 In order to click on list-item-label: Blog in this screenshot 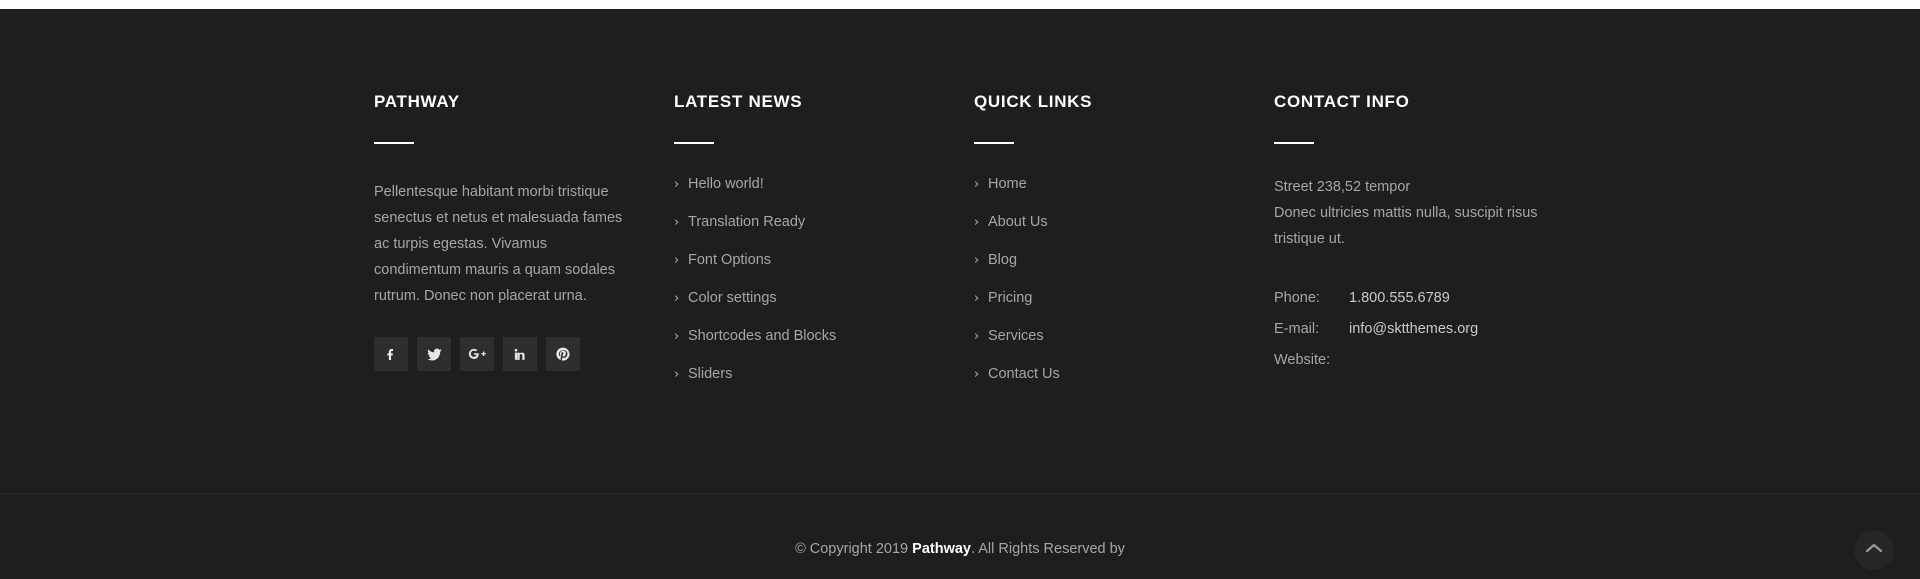, I will do `click(1003, 260)`.